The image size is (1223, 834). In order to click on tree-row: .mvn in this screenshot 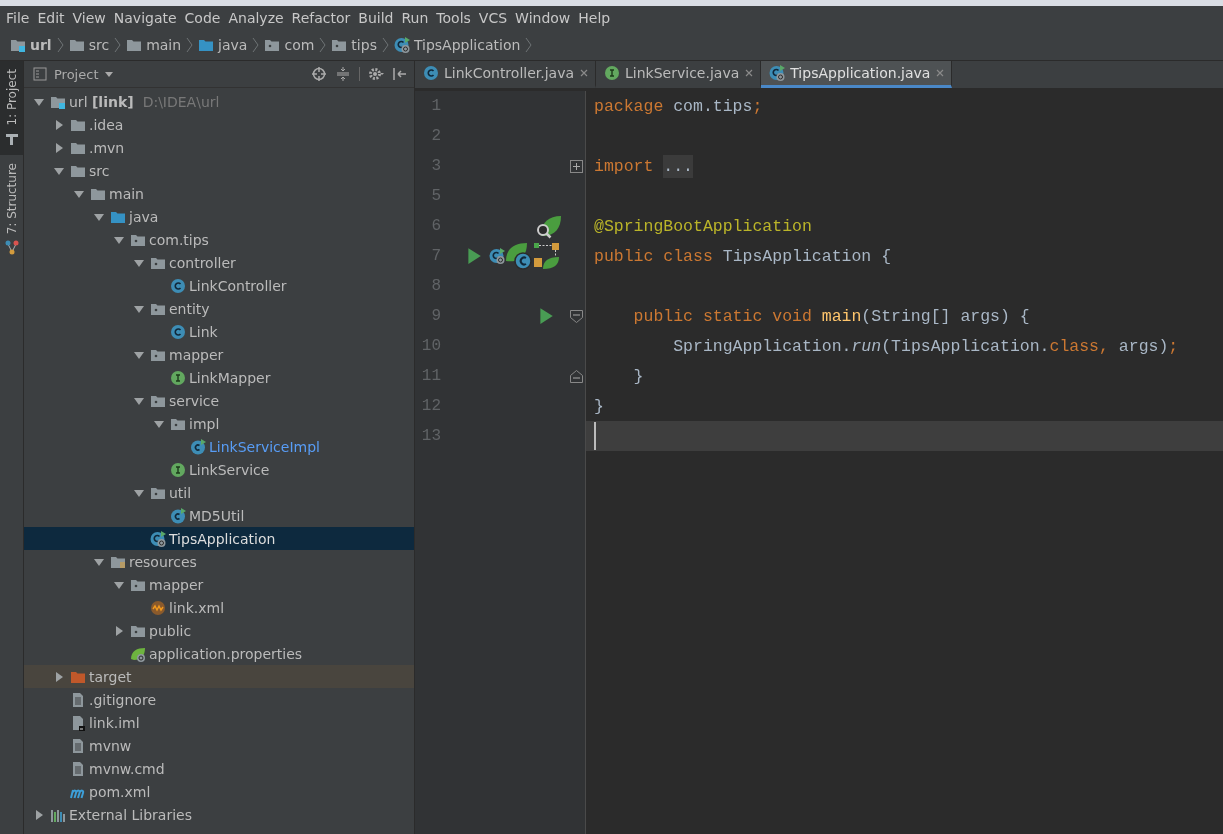, I will do `click(219, 147)`.